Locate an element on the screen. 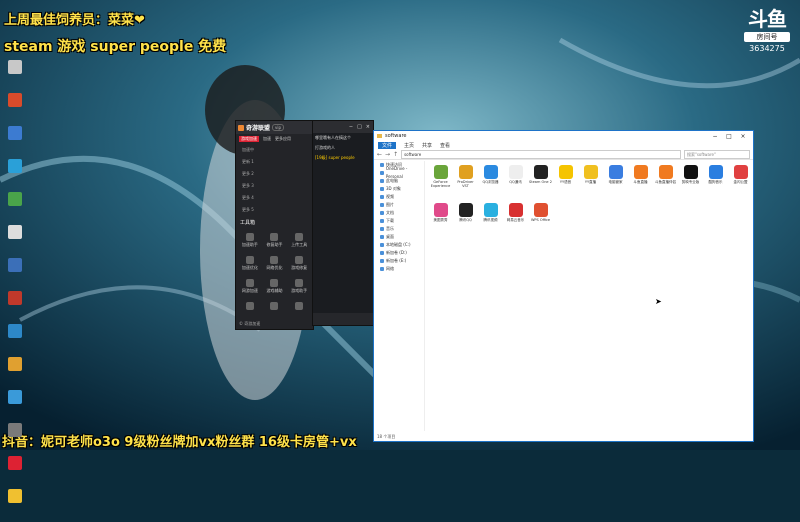 The height and width of the screenshot is (522, 800). app-tool: 游戏辅助 is located at coordinates (275, 287).